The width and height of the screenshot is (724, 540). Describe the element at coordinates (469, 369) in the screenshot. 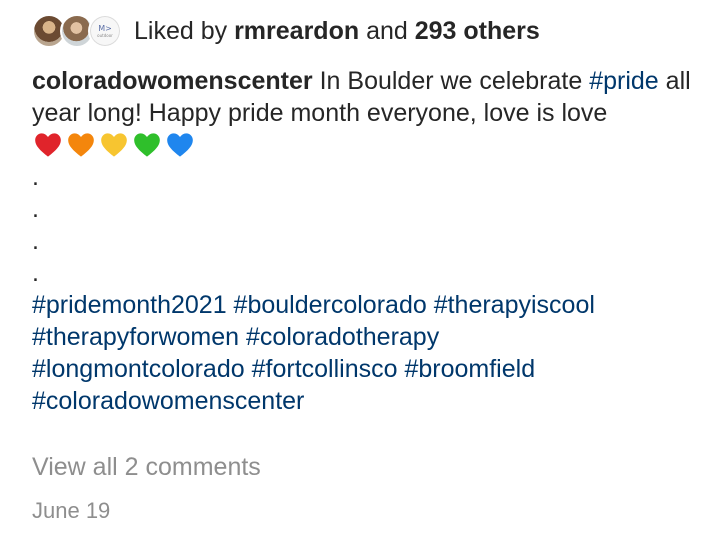

I see `hashtag-link: #broomfield` at that location.